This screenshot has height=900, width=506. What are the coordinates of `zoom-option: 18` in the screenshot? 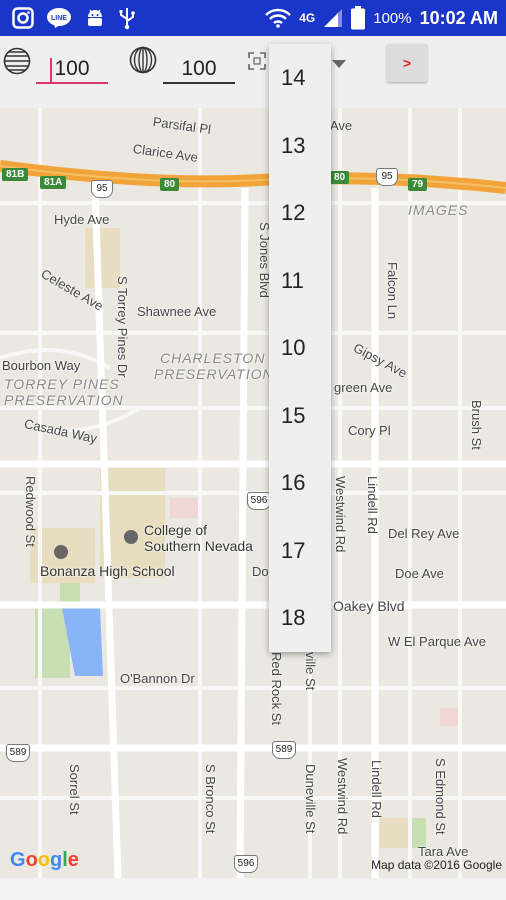 It's located at (300, 618).